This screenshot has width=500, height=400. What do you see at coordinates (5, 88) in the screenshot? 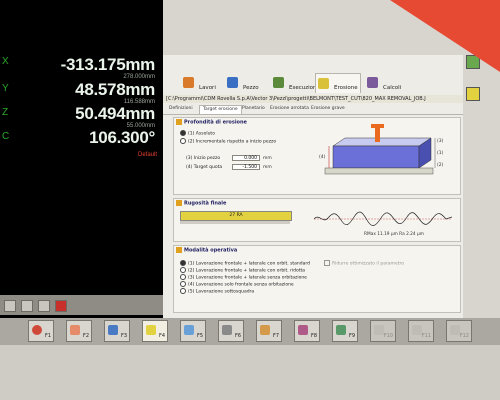
I see `axis-y-label: Y` at bounding box center [5, 88].